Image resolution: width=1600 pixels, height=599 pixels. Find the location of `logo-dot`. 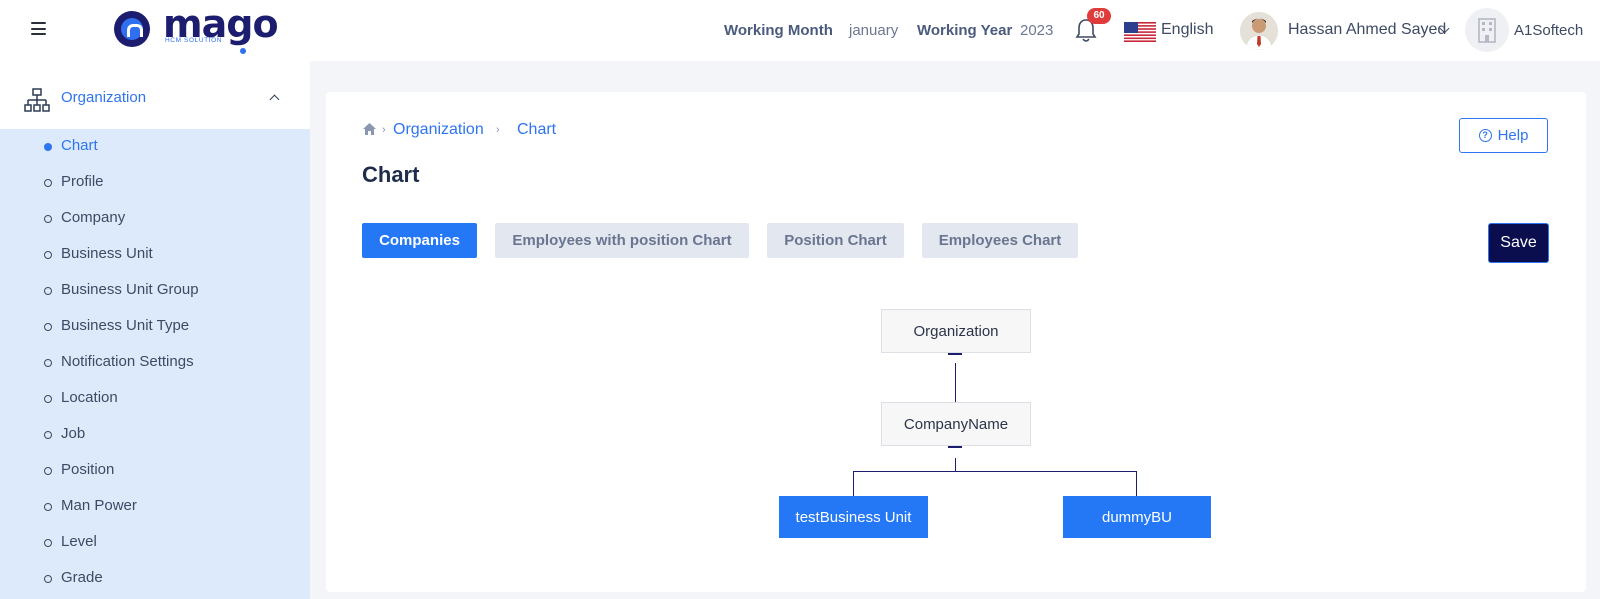

logo-dot is located at coordinates (243, 51).